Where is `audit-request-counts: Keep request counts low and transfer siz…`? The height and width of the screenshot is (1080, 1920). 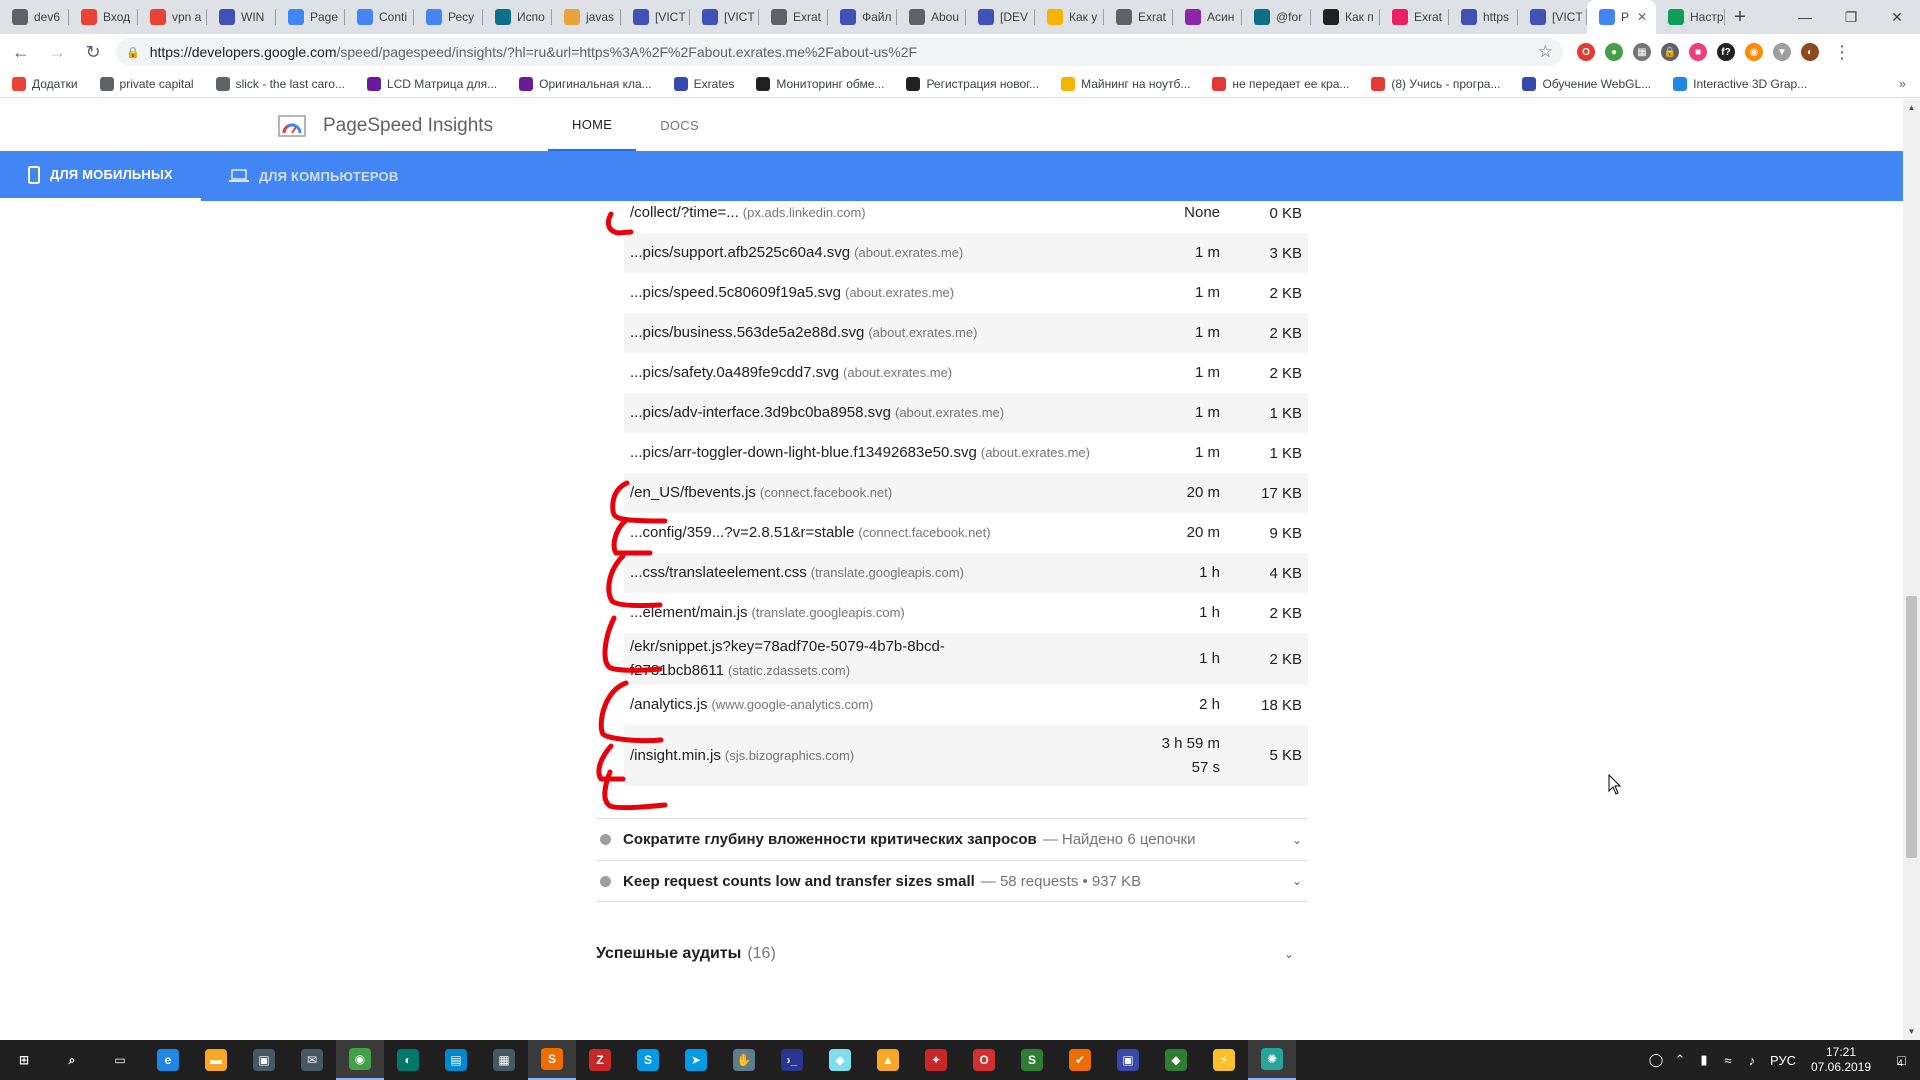
audit-request-counts: Keep request counts low and transfer siz… is located at coordinates (952, 881).